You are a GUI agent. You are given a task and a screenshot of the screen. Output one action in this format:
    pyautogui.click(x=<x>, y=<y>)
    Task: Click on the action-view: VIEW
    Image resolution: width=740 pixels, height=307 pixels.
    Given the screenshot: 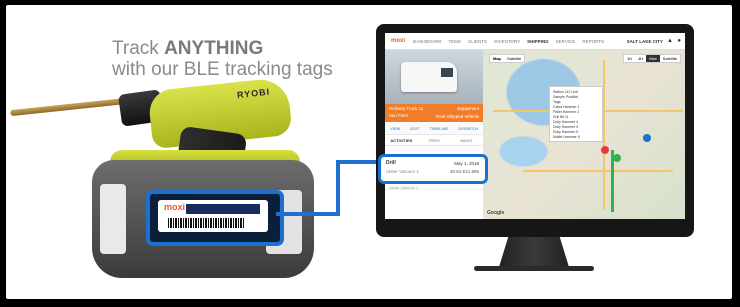 What is the action you would take?
    pyautogui.click(x=395, y=128)
    